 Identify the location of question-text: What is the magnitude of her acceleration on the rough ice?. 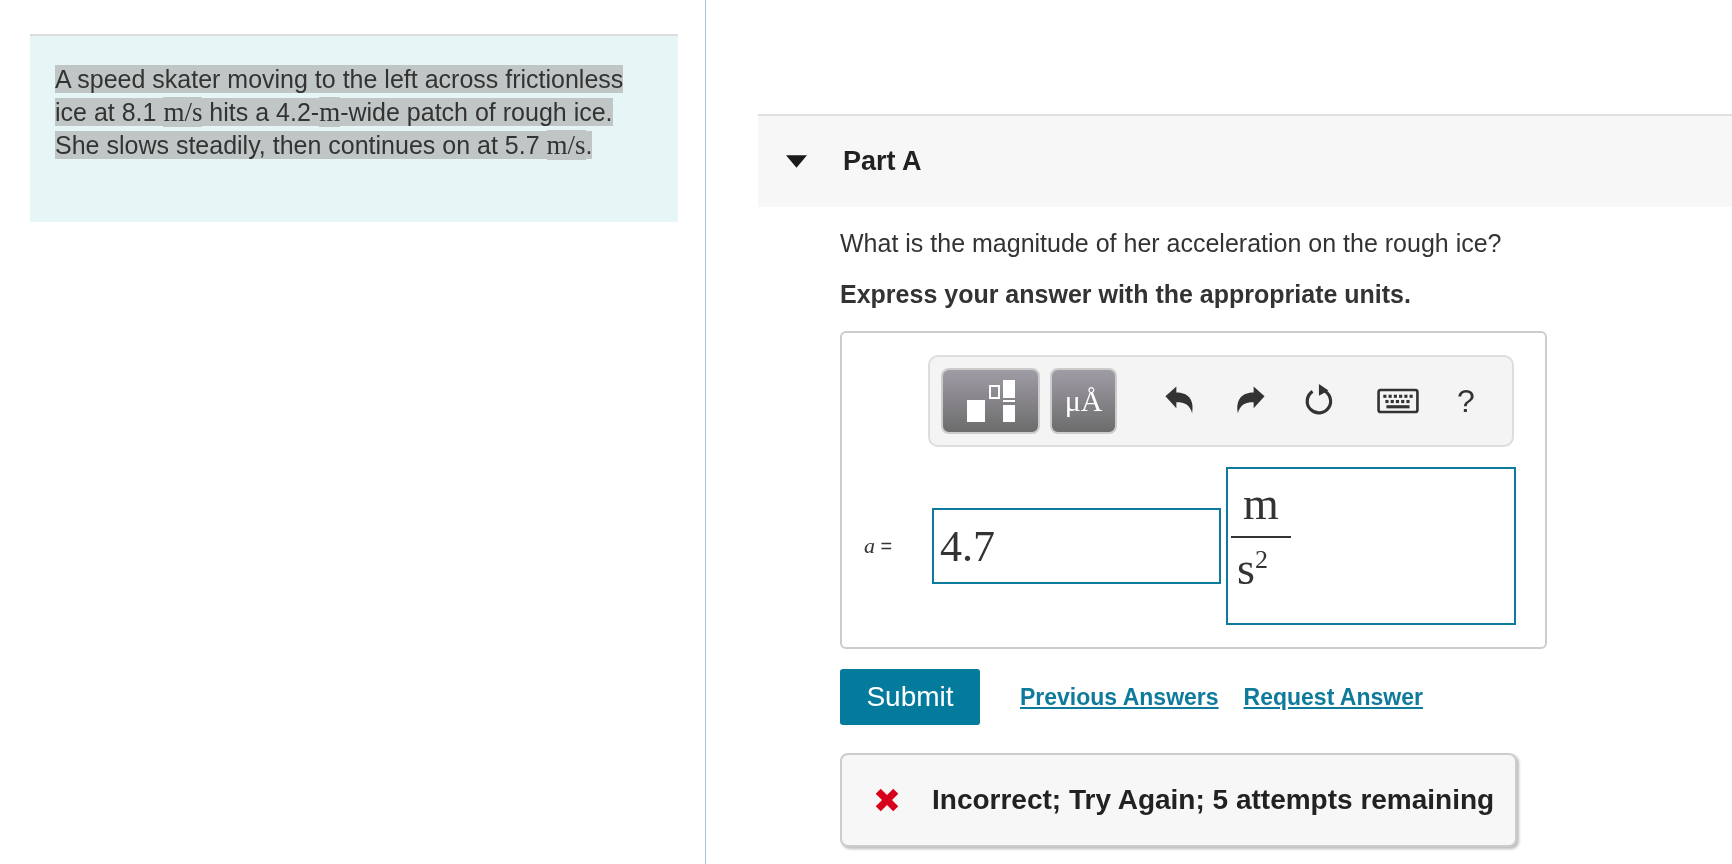
(1171, 243).